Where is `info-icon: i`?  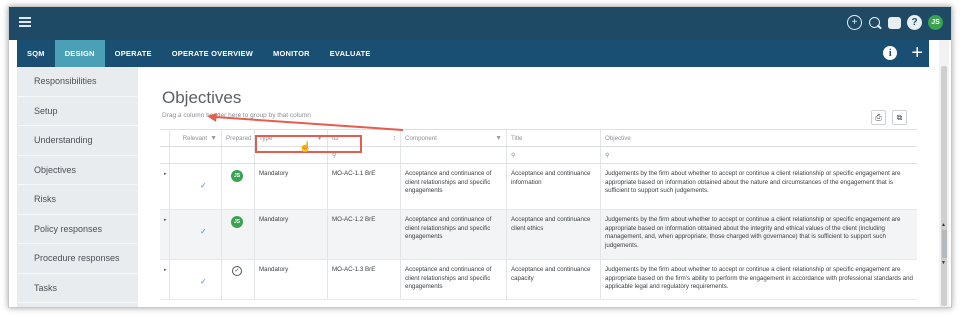
info-icon: i is located at coordinates (890, 53).